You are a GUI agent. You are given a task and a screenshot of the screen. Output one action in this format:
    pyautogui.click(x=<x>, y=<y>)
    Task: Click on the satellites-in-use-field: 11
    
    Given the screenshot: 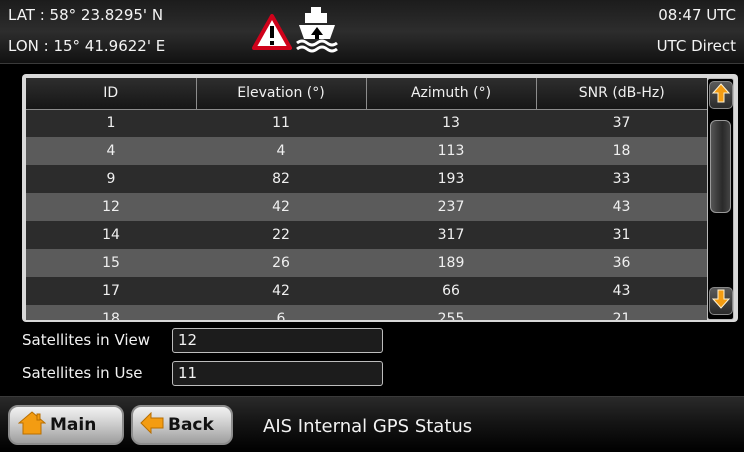 What is the action you would take?
    pyautogui.click(x=277, y=373)
    